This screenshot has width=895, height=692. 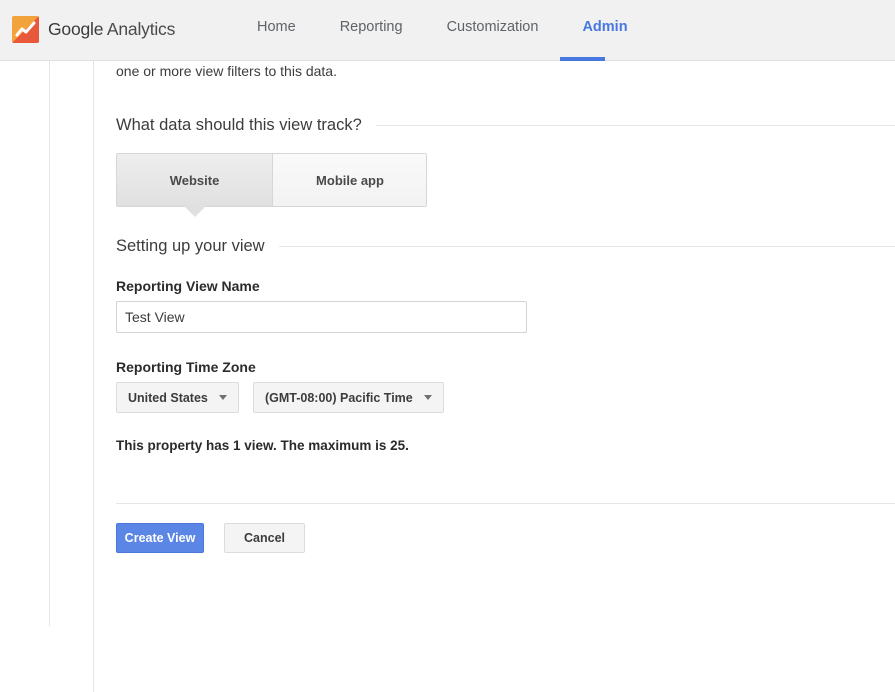 I want to click on time-zone-country-value: United States, so click(x=168, y=397).